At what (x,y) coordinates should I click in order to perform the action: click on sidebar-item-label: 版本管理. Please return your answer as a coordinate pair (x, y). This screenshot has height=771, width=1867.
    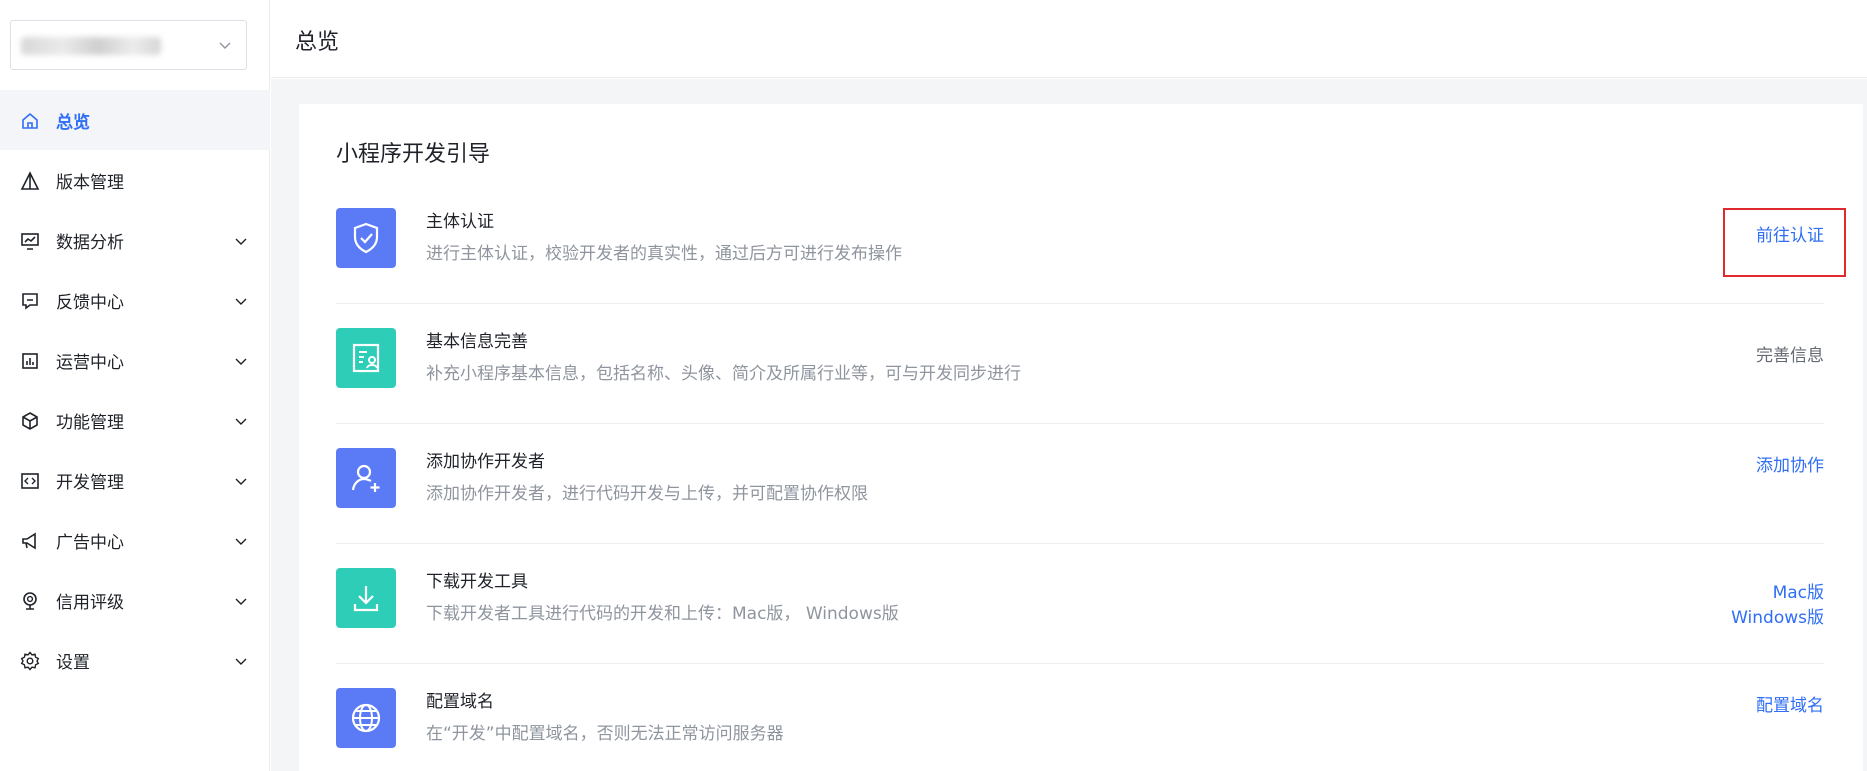
    Looking at the image, I should click on (90, 182).